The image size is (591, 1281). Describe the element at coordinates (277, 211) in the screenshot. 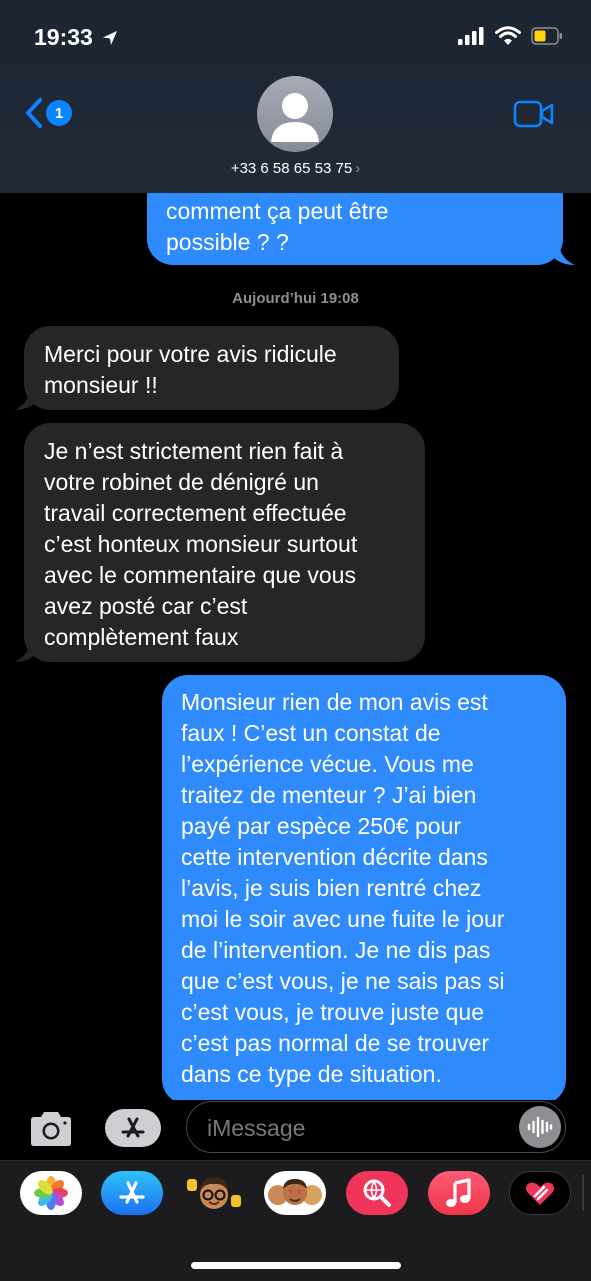

I see `message-line: comment ça peut être` at that location.